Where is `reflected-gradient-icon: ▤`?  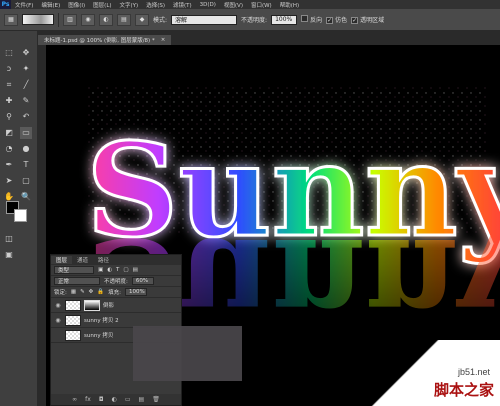 reflected-gradient-icon: ▤ is located at coordinates (124, 19).